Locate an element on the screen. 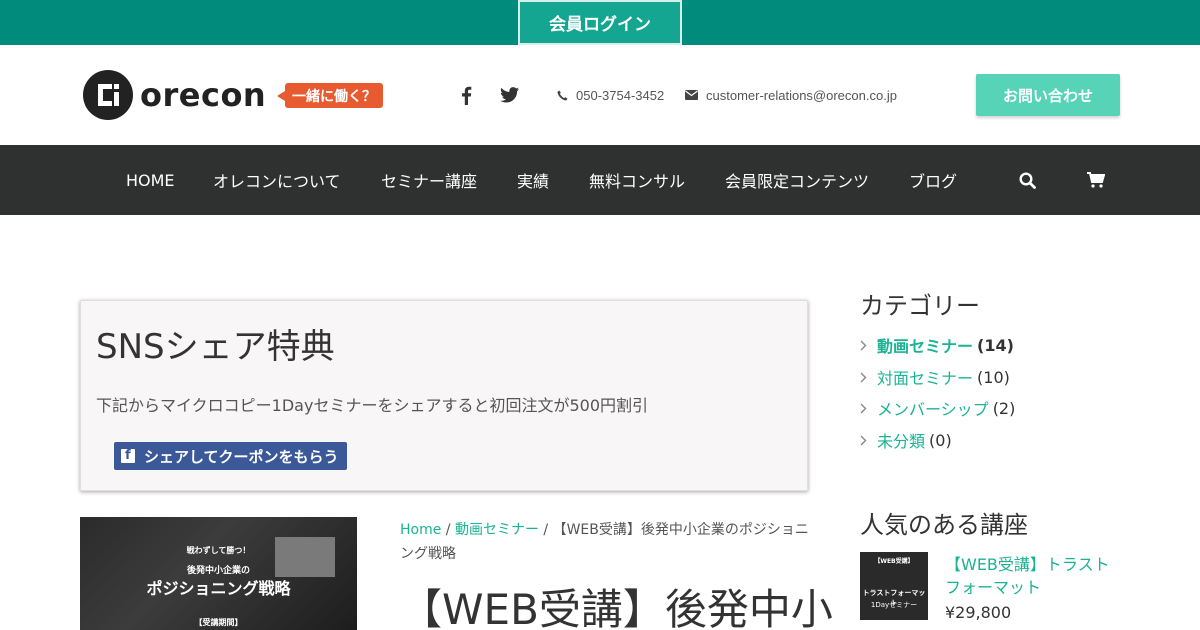 The width and height of the screenshot is (1200, 630). breadcrumb-category-link: 動画セミナー is located at coordinates (497, 530).